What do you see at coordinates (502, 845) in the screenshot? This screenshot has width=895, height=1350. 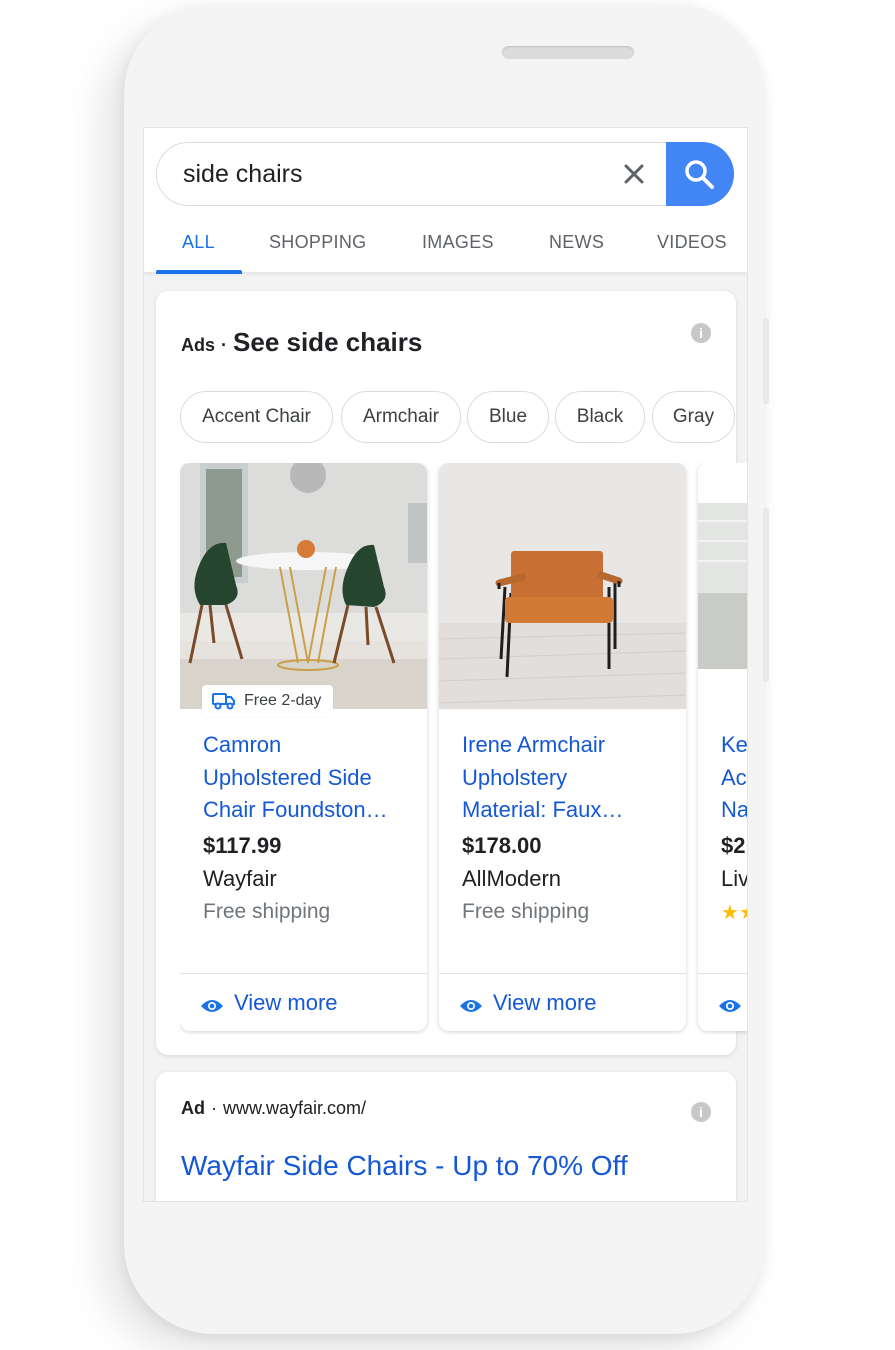 I see `product-price: $178.00` at bounding box center [502, 845].